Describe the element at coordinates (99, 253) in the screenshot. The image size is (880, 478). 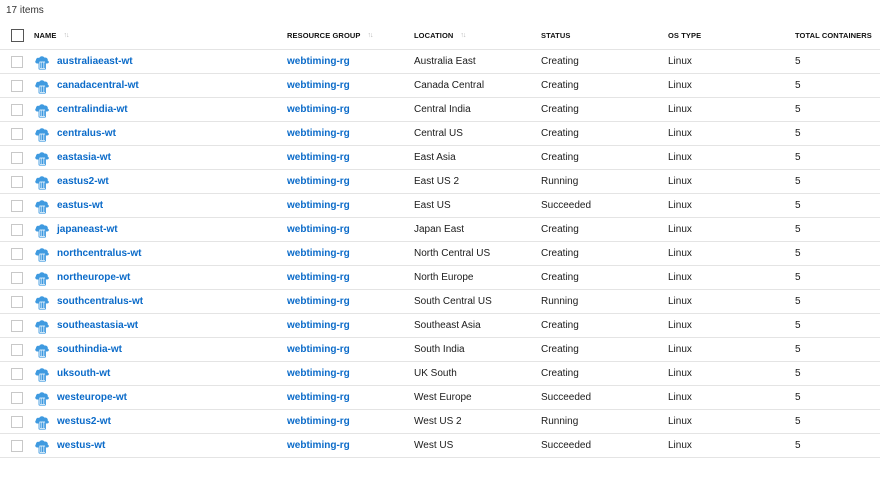
I see `name-link: northcentralus-wt` at that location.